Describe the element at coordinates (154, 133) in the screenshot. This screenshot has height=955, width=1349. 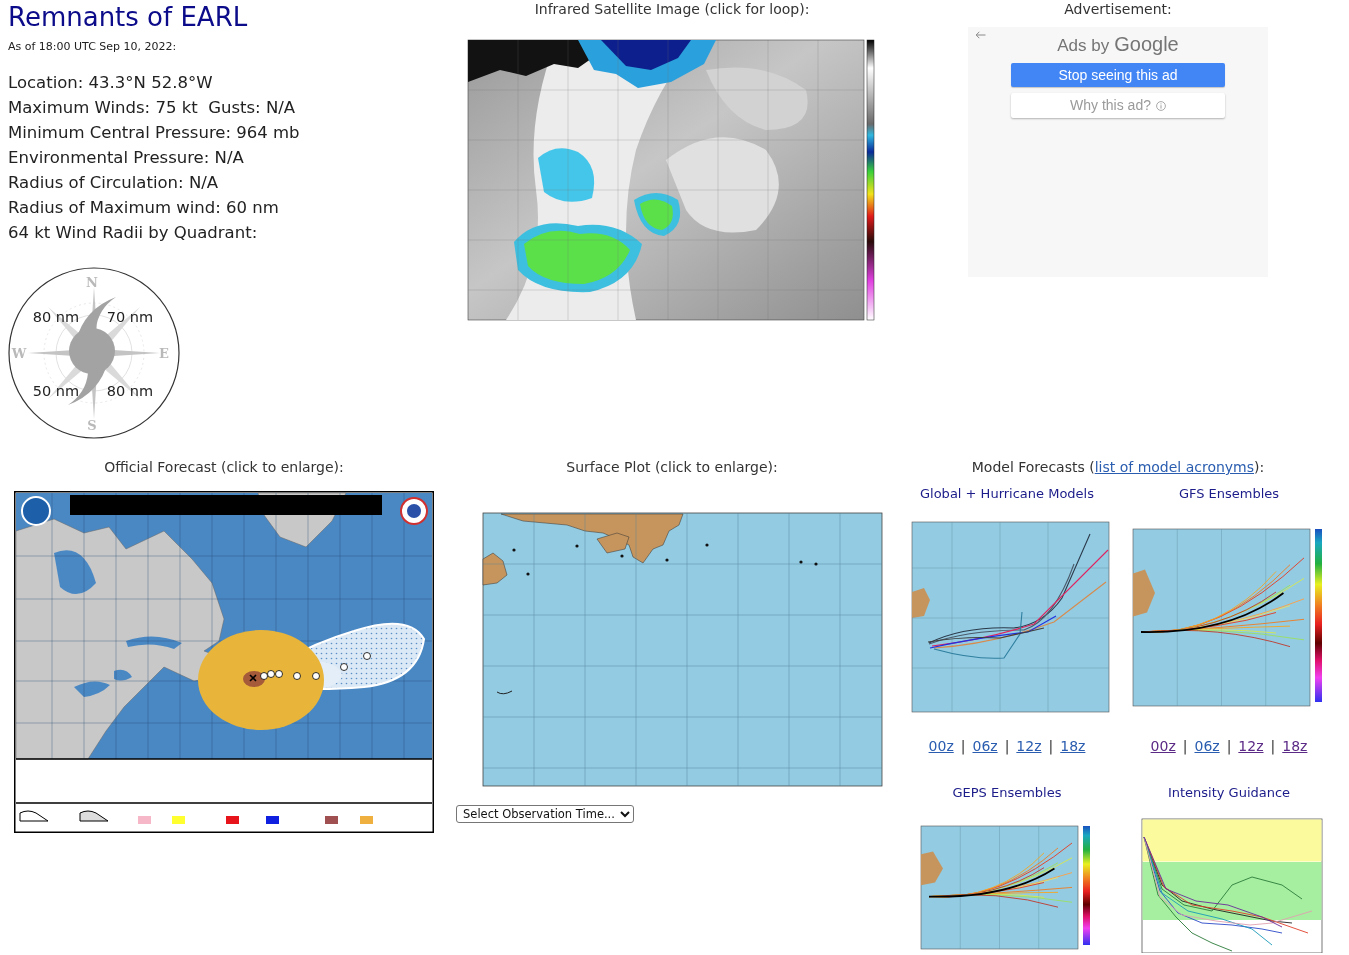
I see `storm-detail-text: Minimum Central Pressure: 964 mb` at that location.